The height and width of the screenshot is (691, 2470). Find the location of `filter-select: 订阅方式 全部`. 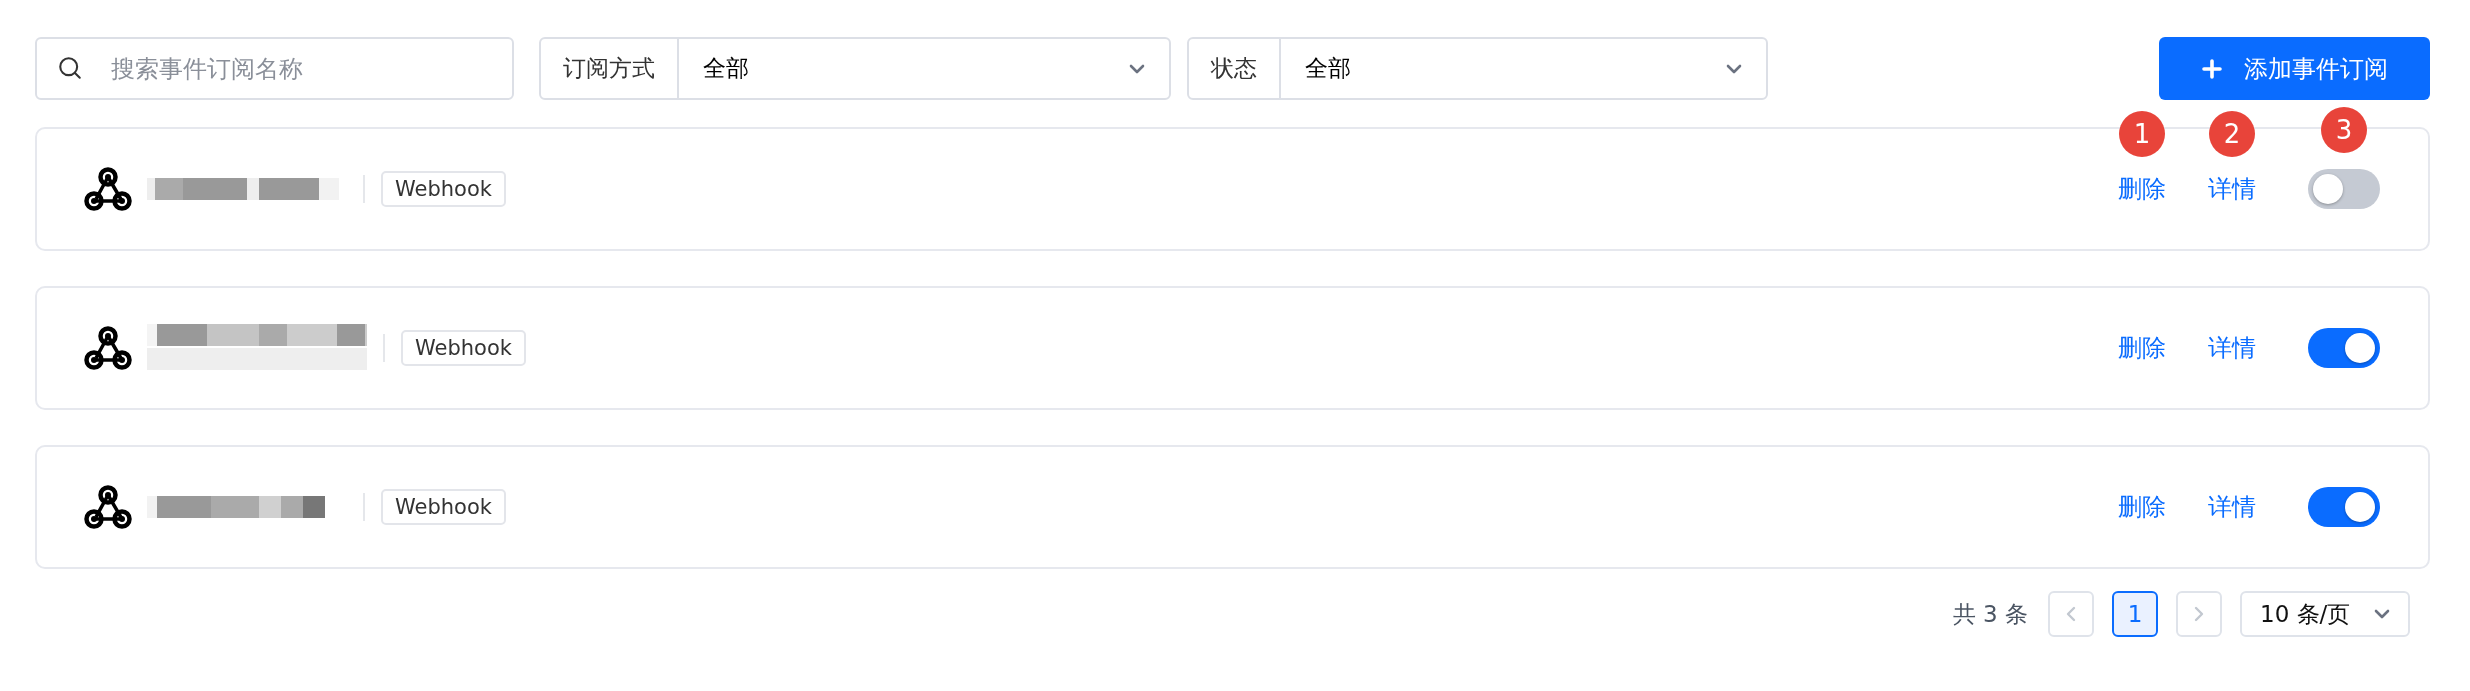

filter-select: 订阅方式 全部 is located at coordinates (855, 68).